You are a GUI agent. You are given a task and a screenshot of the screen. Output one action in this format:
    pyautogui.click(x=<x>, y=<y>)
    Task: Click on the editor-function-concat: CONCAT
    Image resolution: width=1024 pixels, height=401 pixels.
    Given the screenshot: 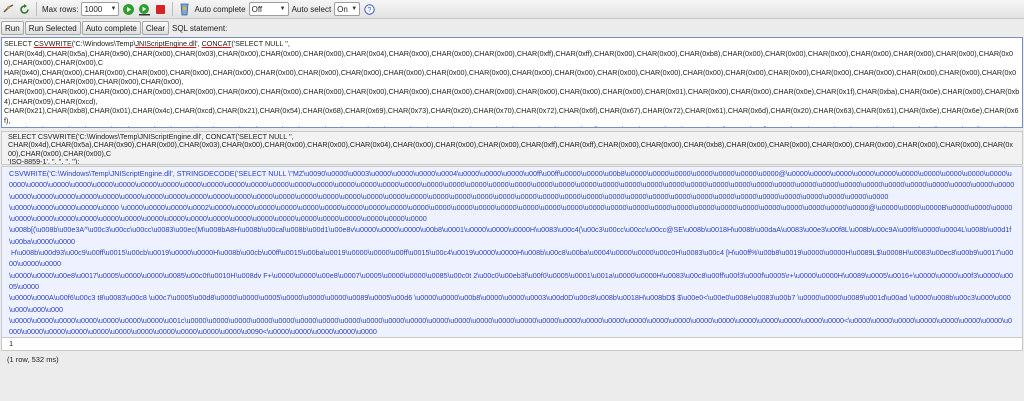 What is the action you would take?
    pyautogui.click(x=216, y=43)
    